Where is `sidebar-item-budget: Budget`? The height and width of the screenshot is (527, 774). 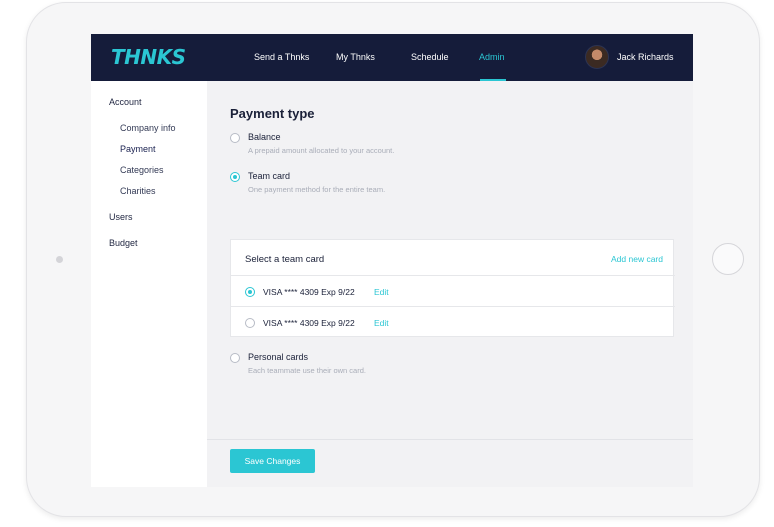 sidebar-item-budget: Budget is located at coordinates (123, 243).